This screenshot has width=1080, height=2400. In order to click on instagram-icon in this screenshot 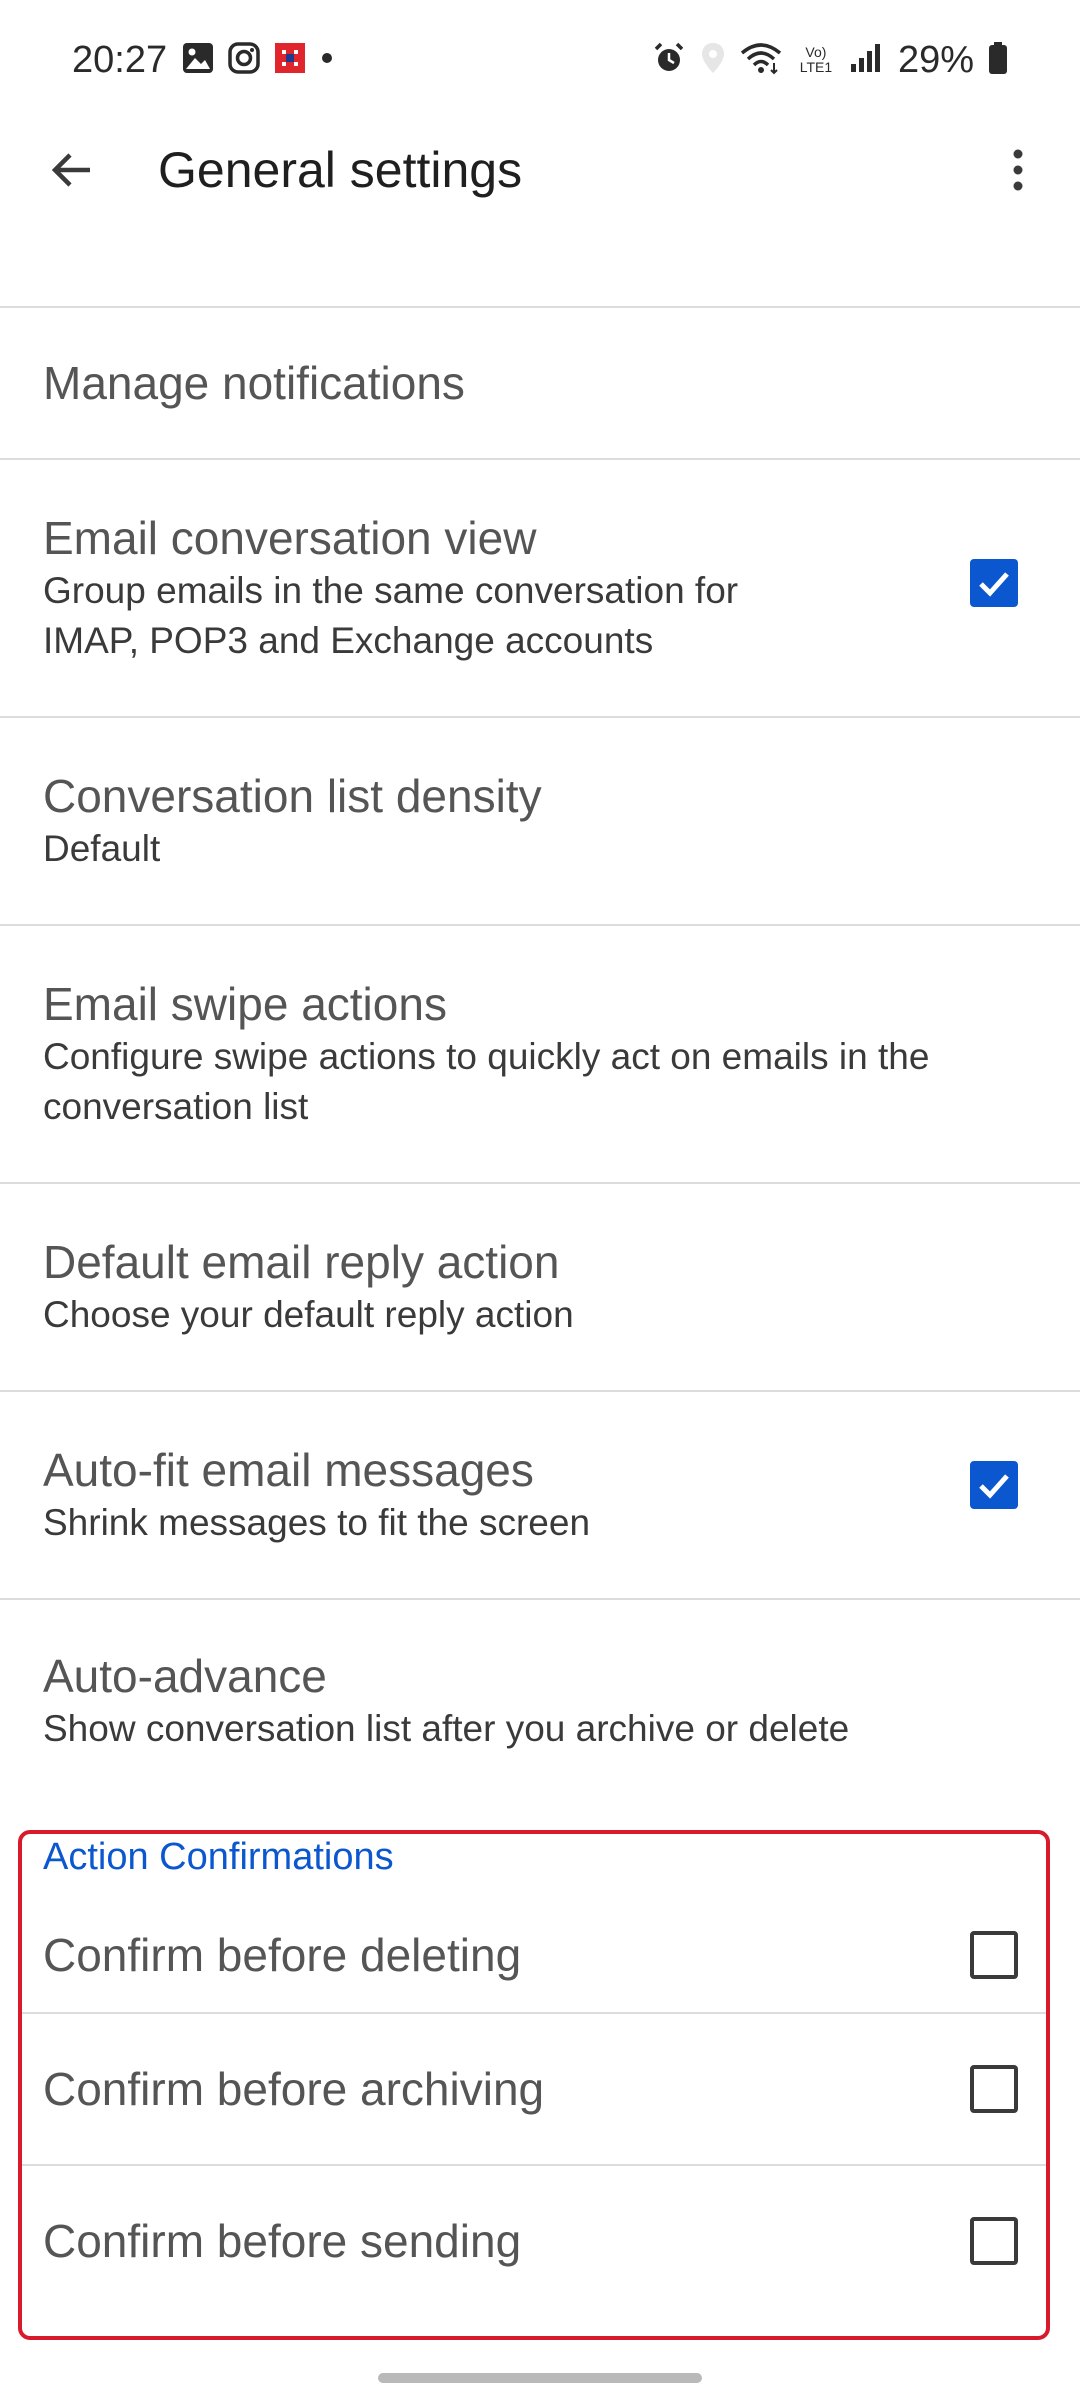, I will do `click(244, 60)`.